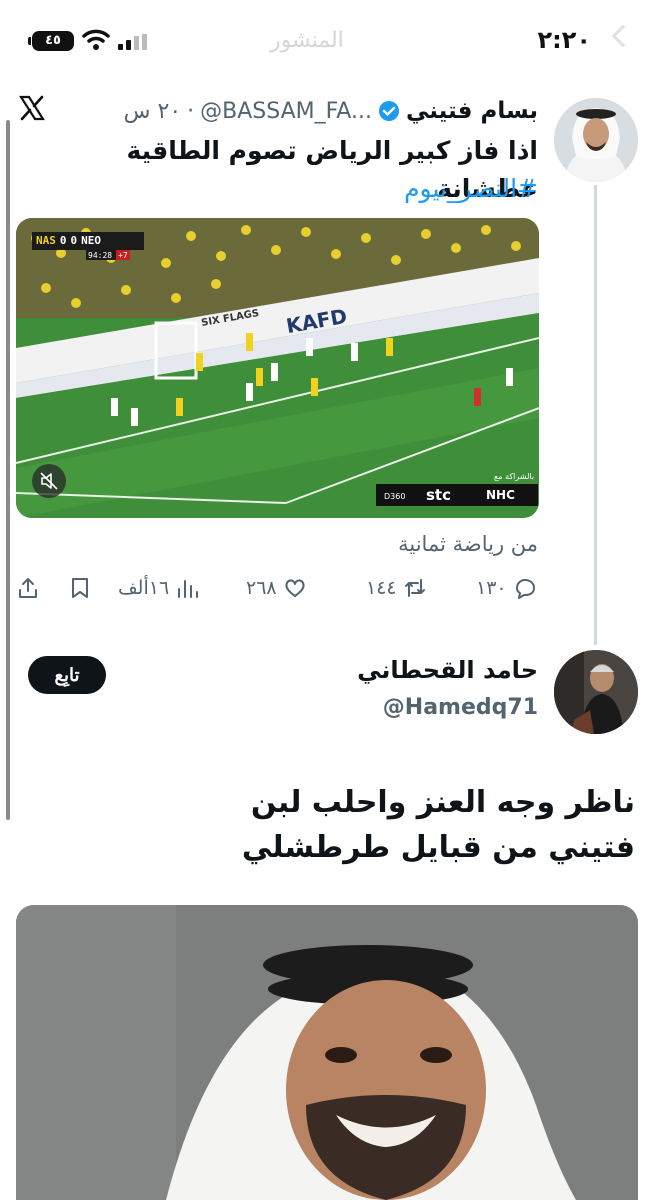 The width and height of the screenshot is (653, 1200). Describe the element at coordinates (525, 589) in the screenshot. I see `reply-bubble-icon` at that location.